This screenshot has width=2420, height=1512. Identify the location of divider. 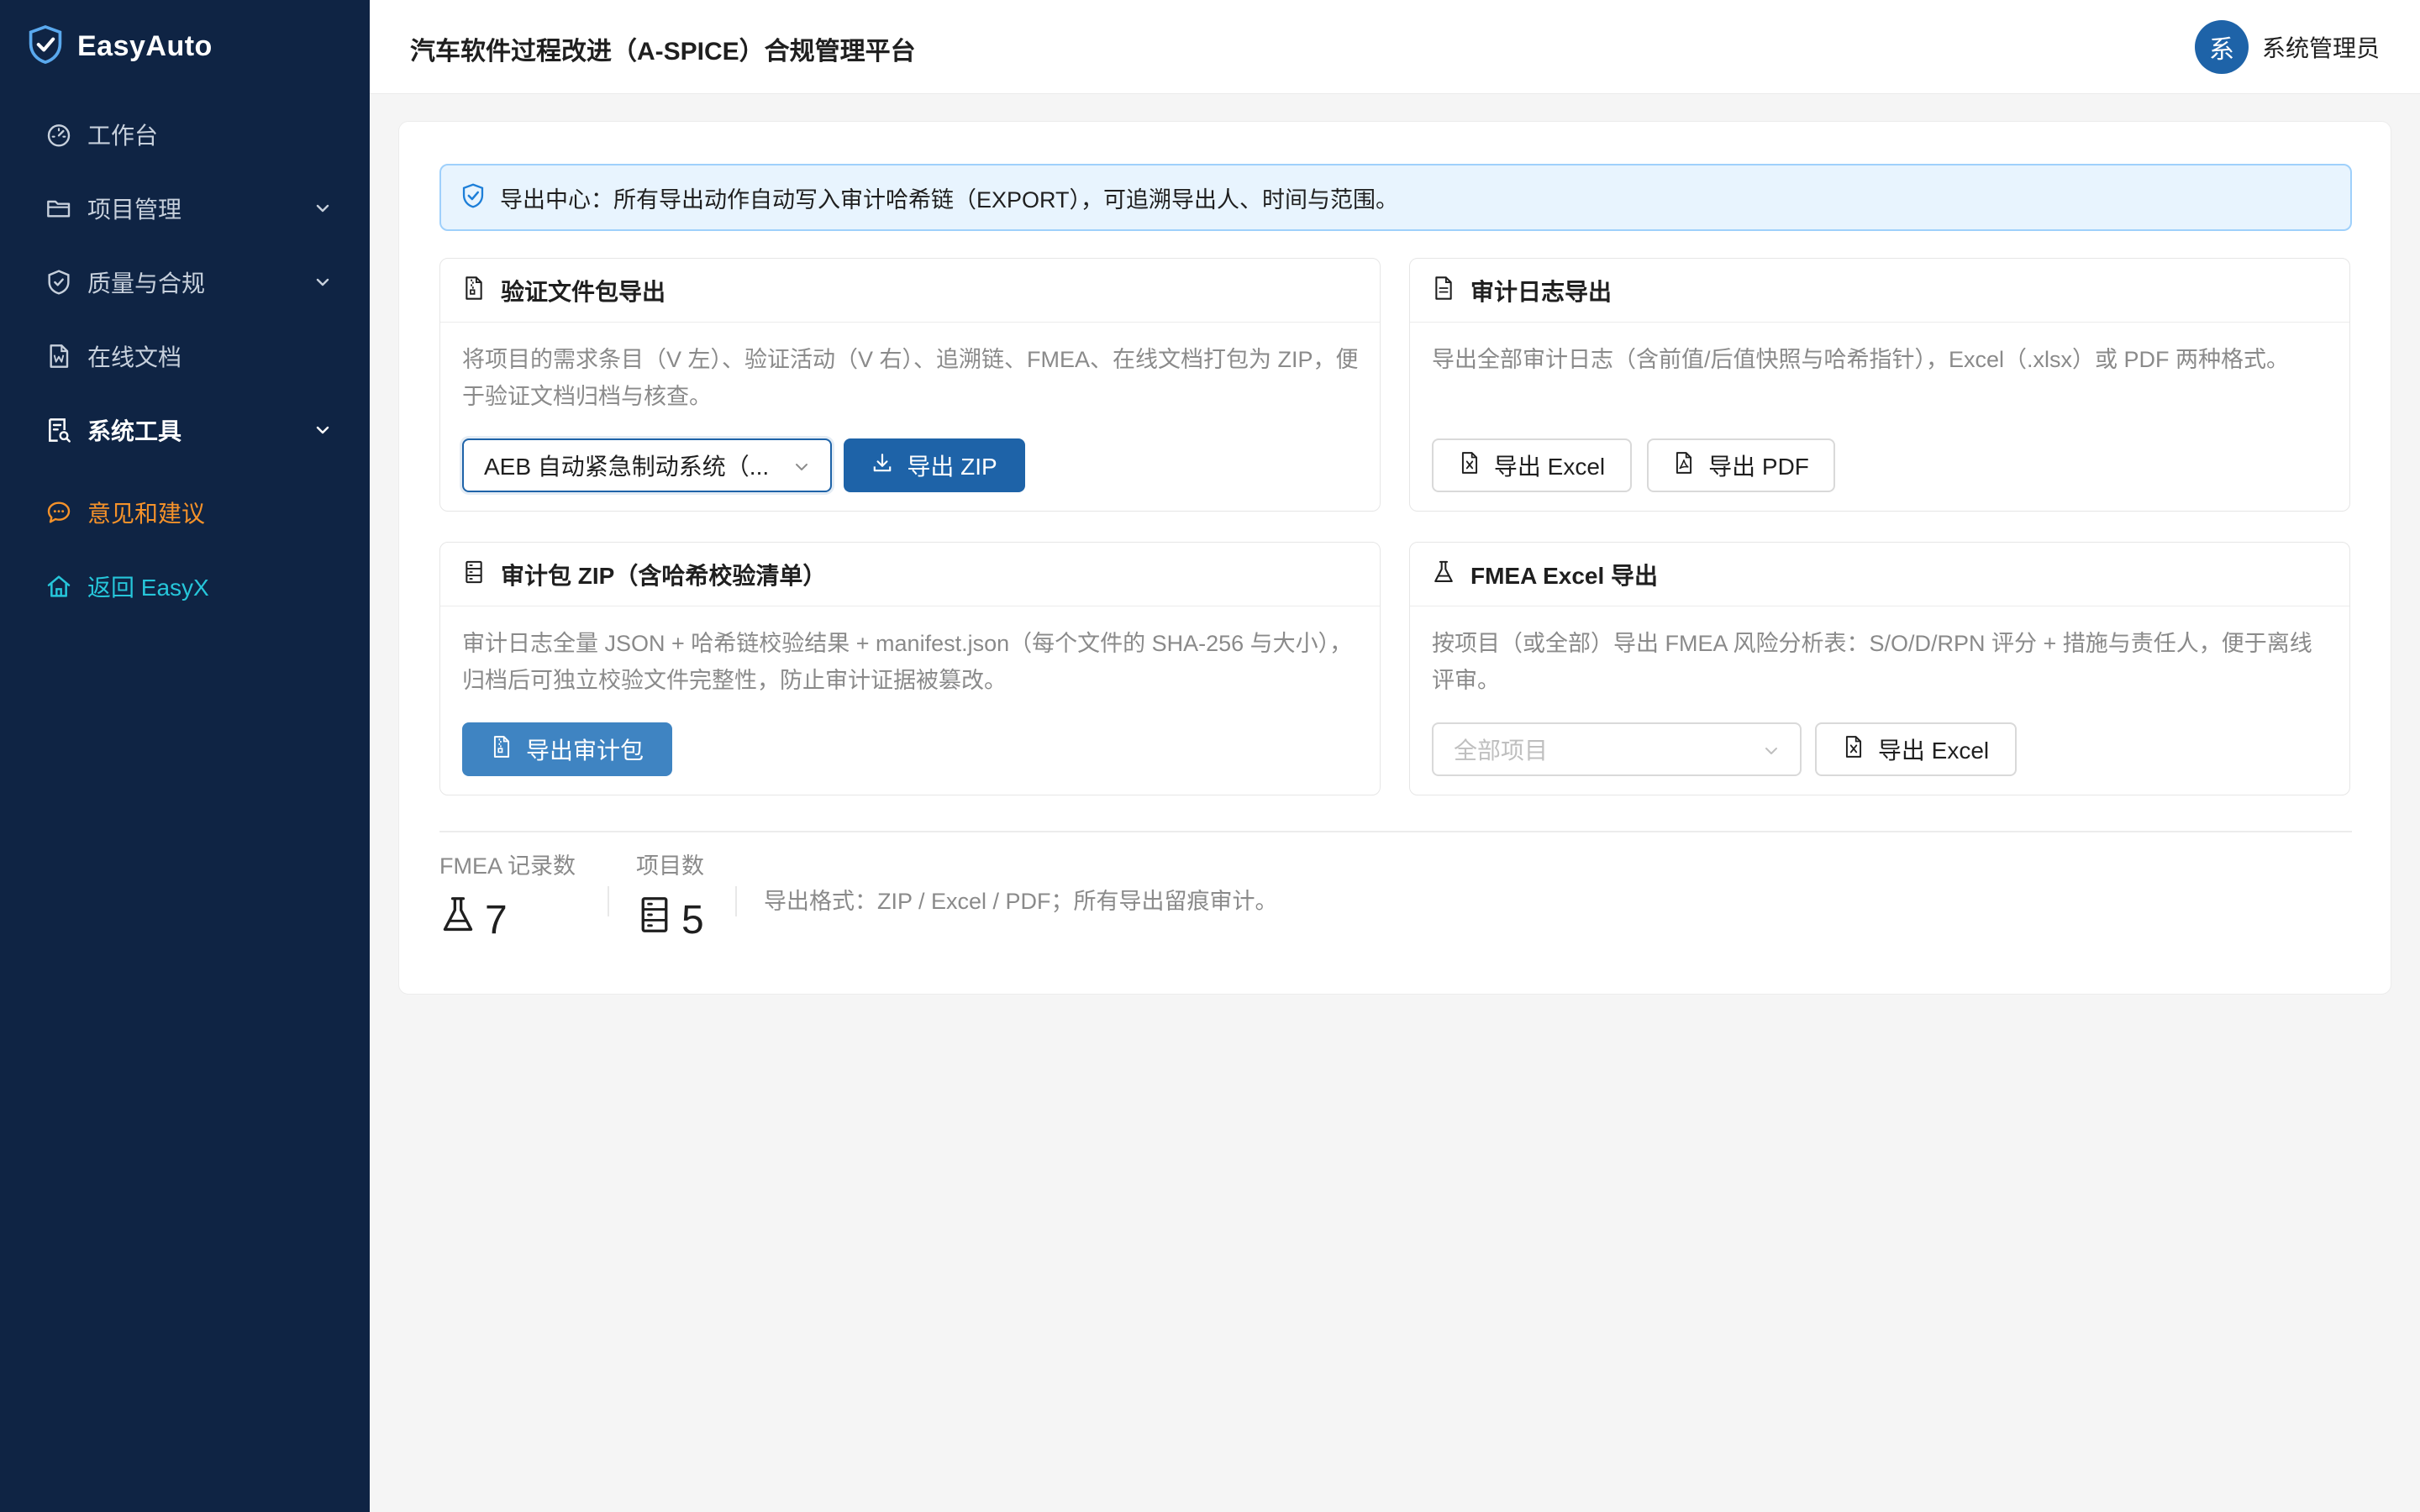
(1395, 831).